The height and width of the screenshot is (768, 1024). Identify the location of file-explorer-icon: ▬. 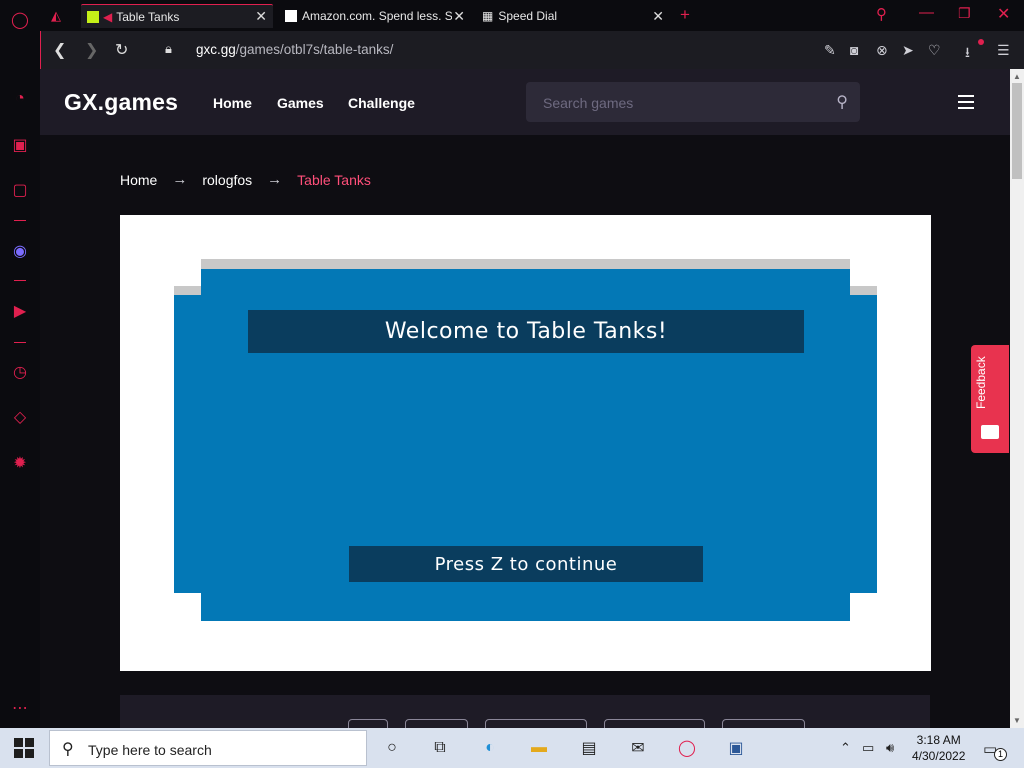
(539, 748).